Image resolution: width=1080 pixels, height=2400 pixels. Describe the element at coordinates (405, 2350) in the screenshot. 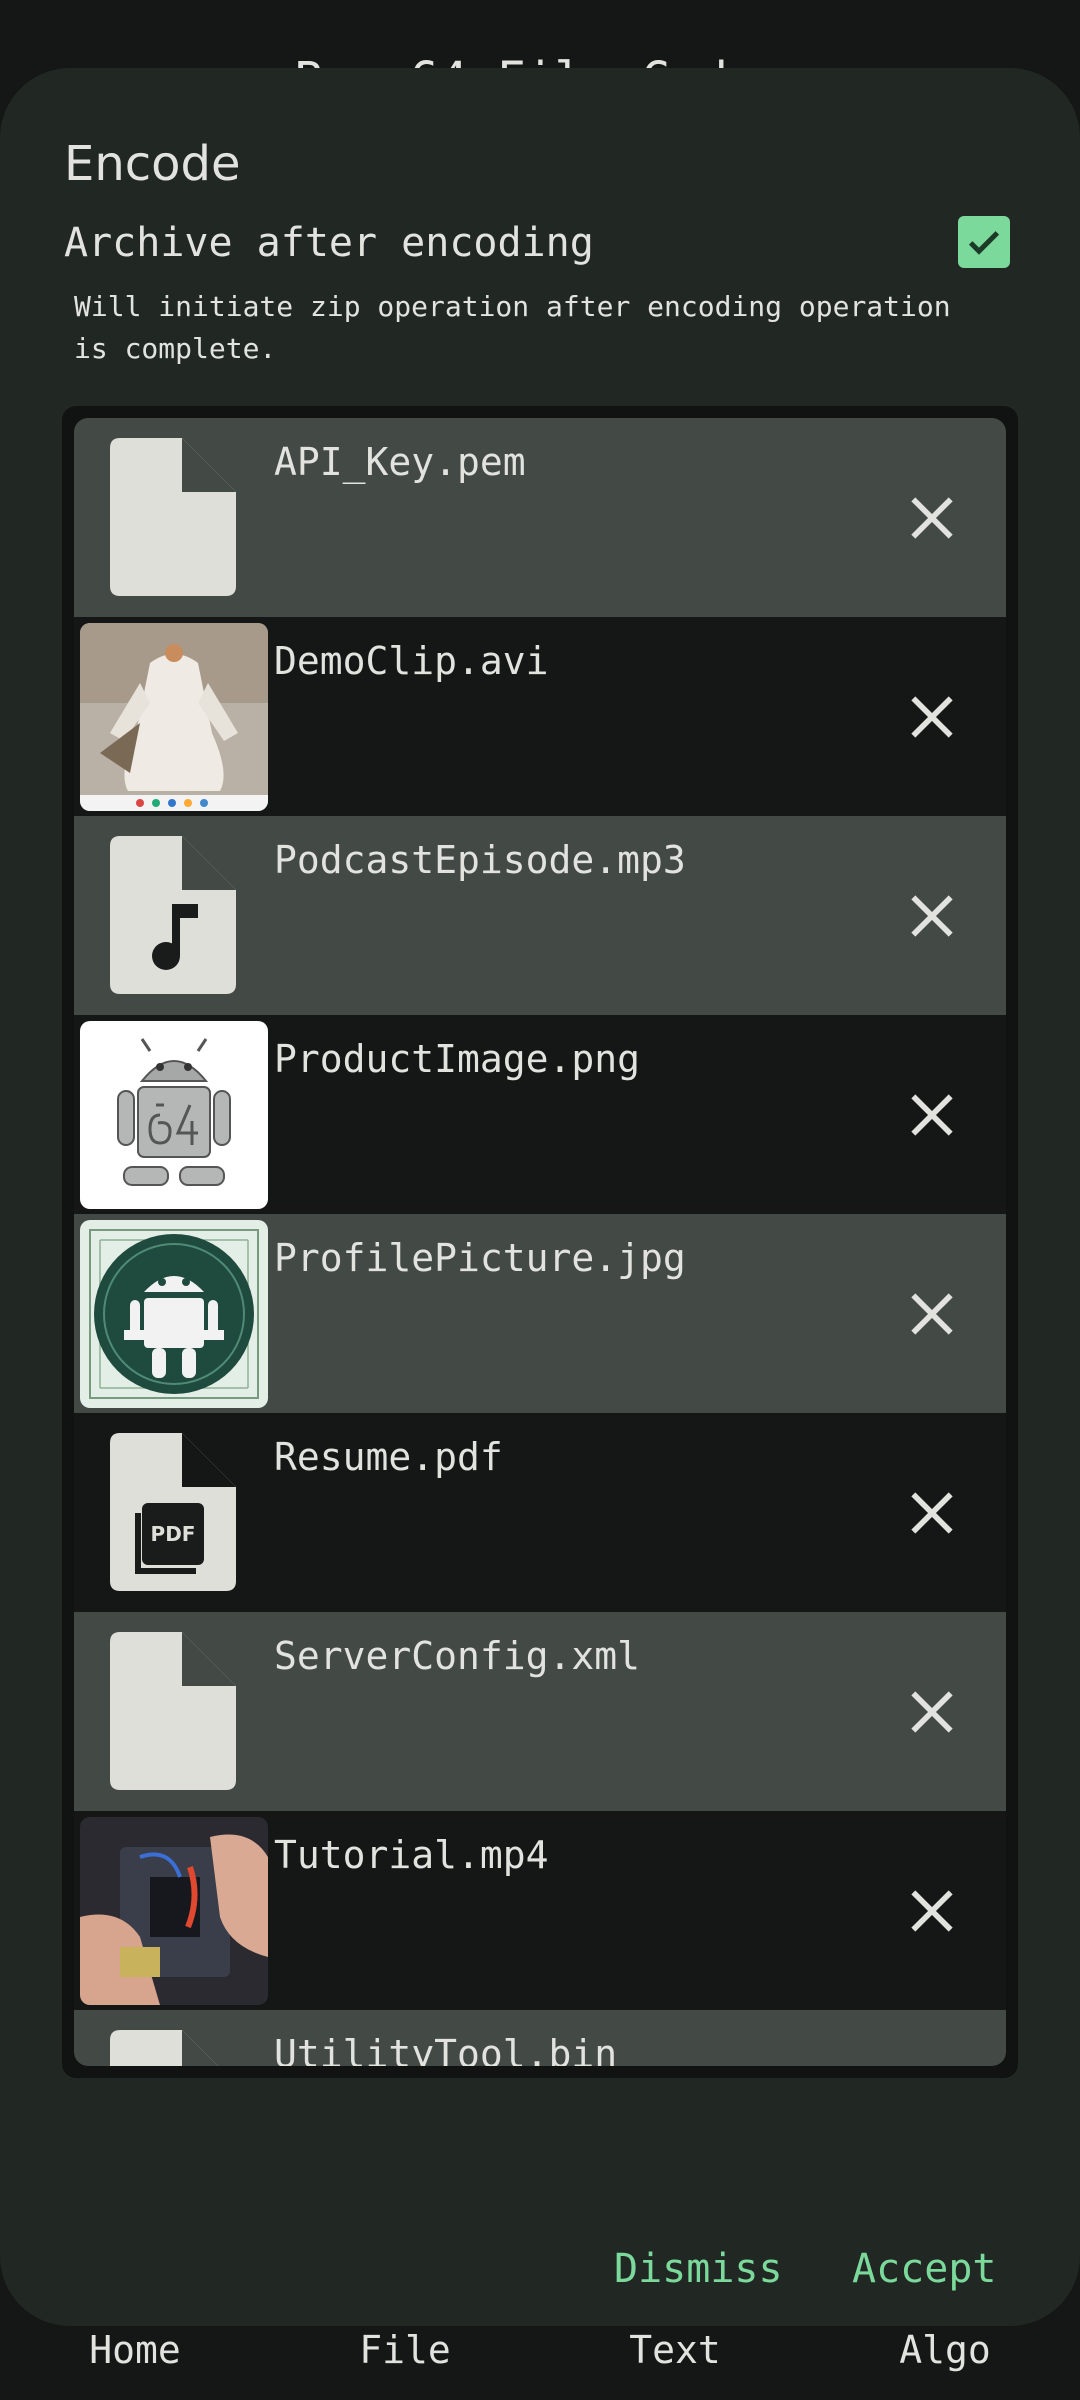

I see `nav-file: File` at that location.